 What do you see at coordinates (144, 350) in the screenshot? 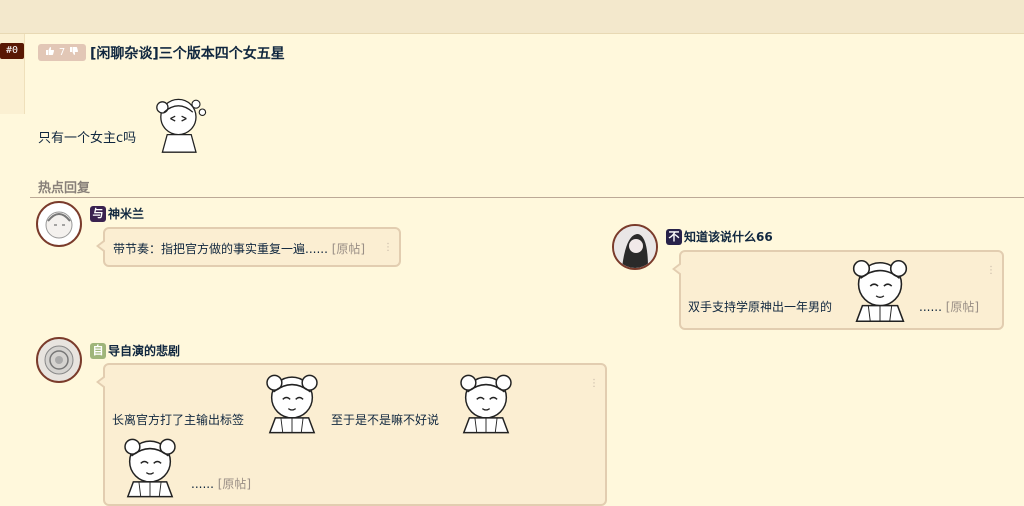
I see `username: 导自演的悲剧` at bounding box center [144, 350].